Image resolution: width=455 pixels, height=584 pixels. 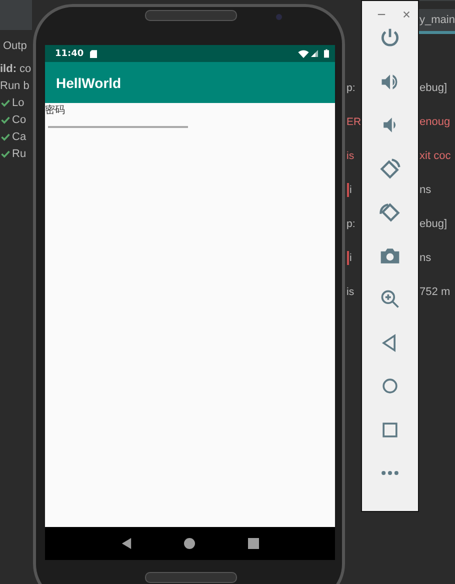 I want to click on sd-card-icon, so click(x=93, y=54).